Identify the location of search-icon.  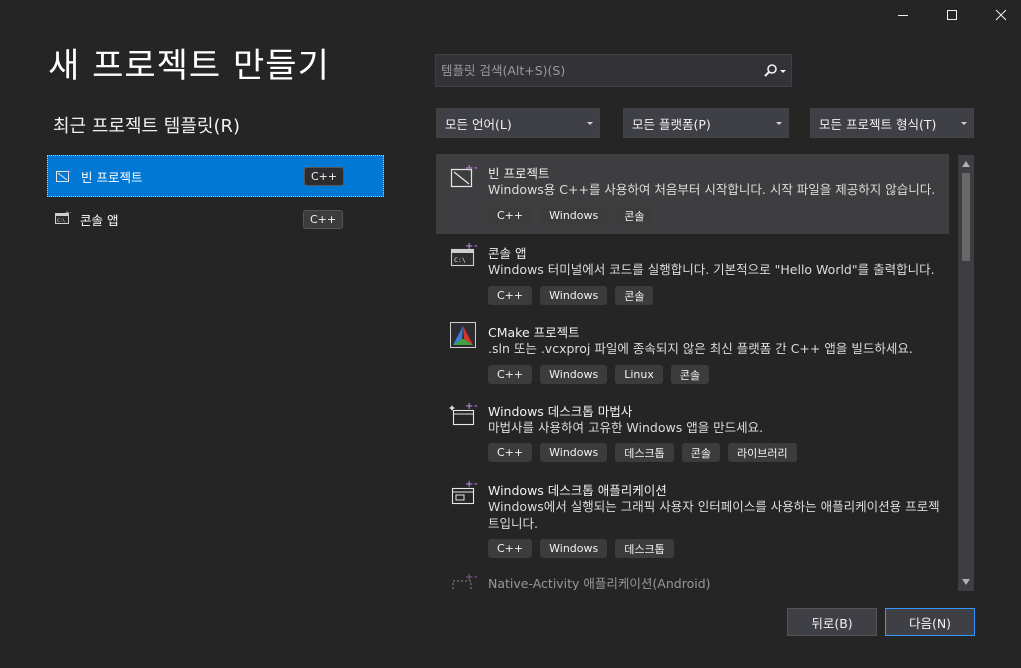
(775, 71).